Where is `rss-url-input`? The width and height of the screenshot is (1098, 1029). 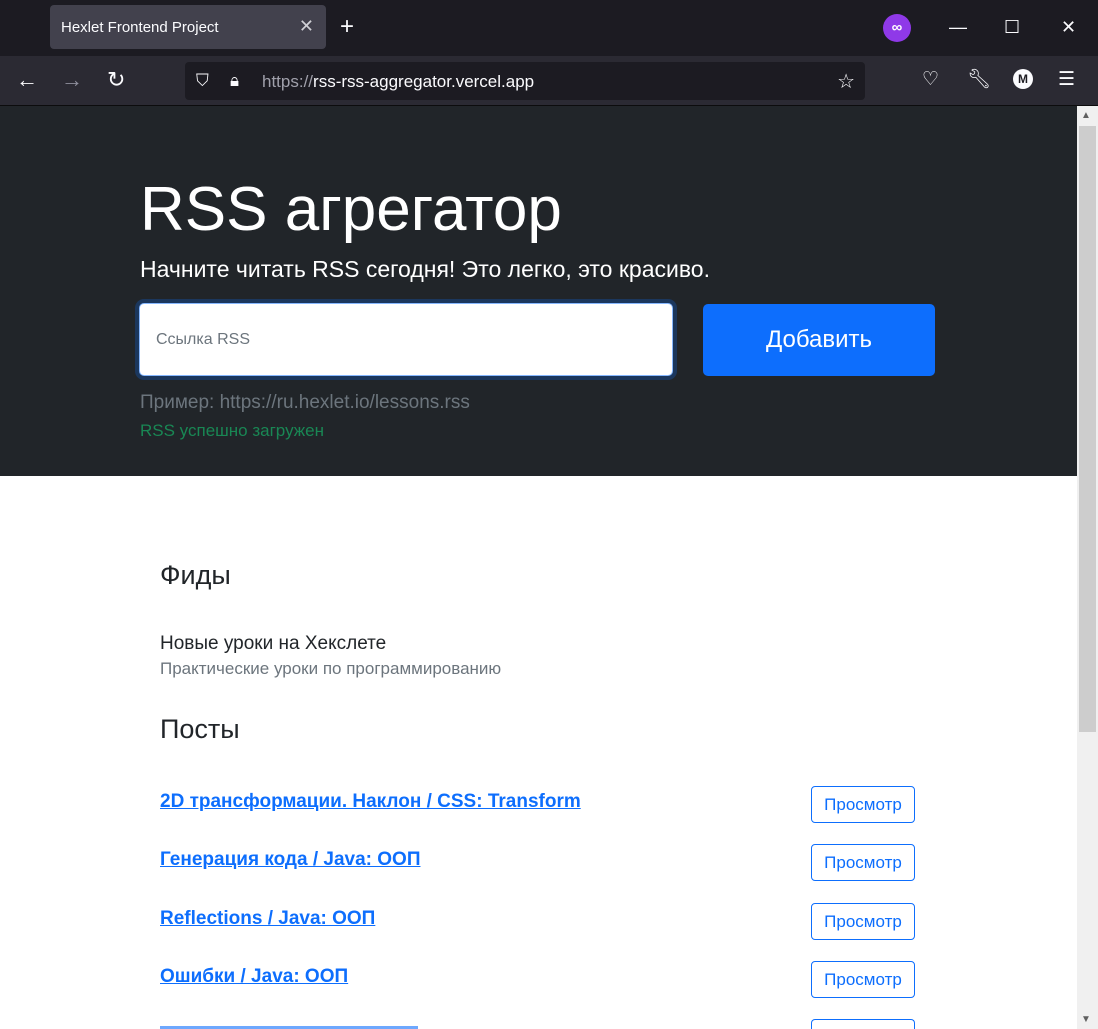 rss-url-input is located at coordinates (406, 339).